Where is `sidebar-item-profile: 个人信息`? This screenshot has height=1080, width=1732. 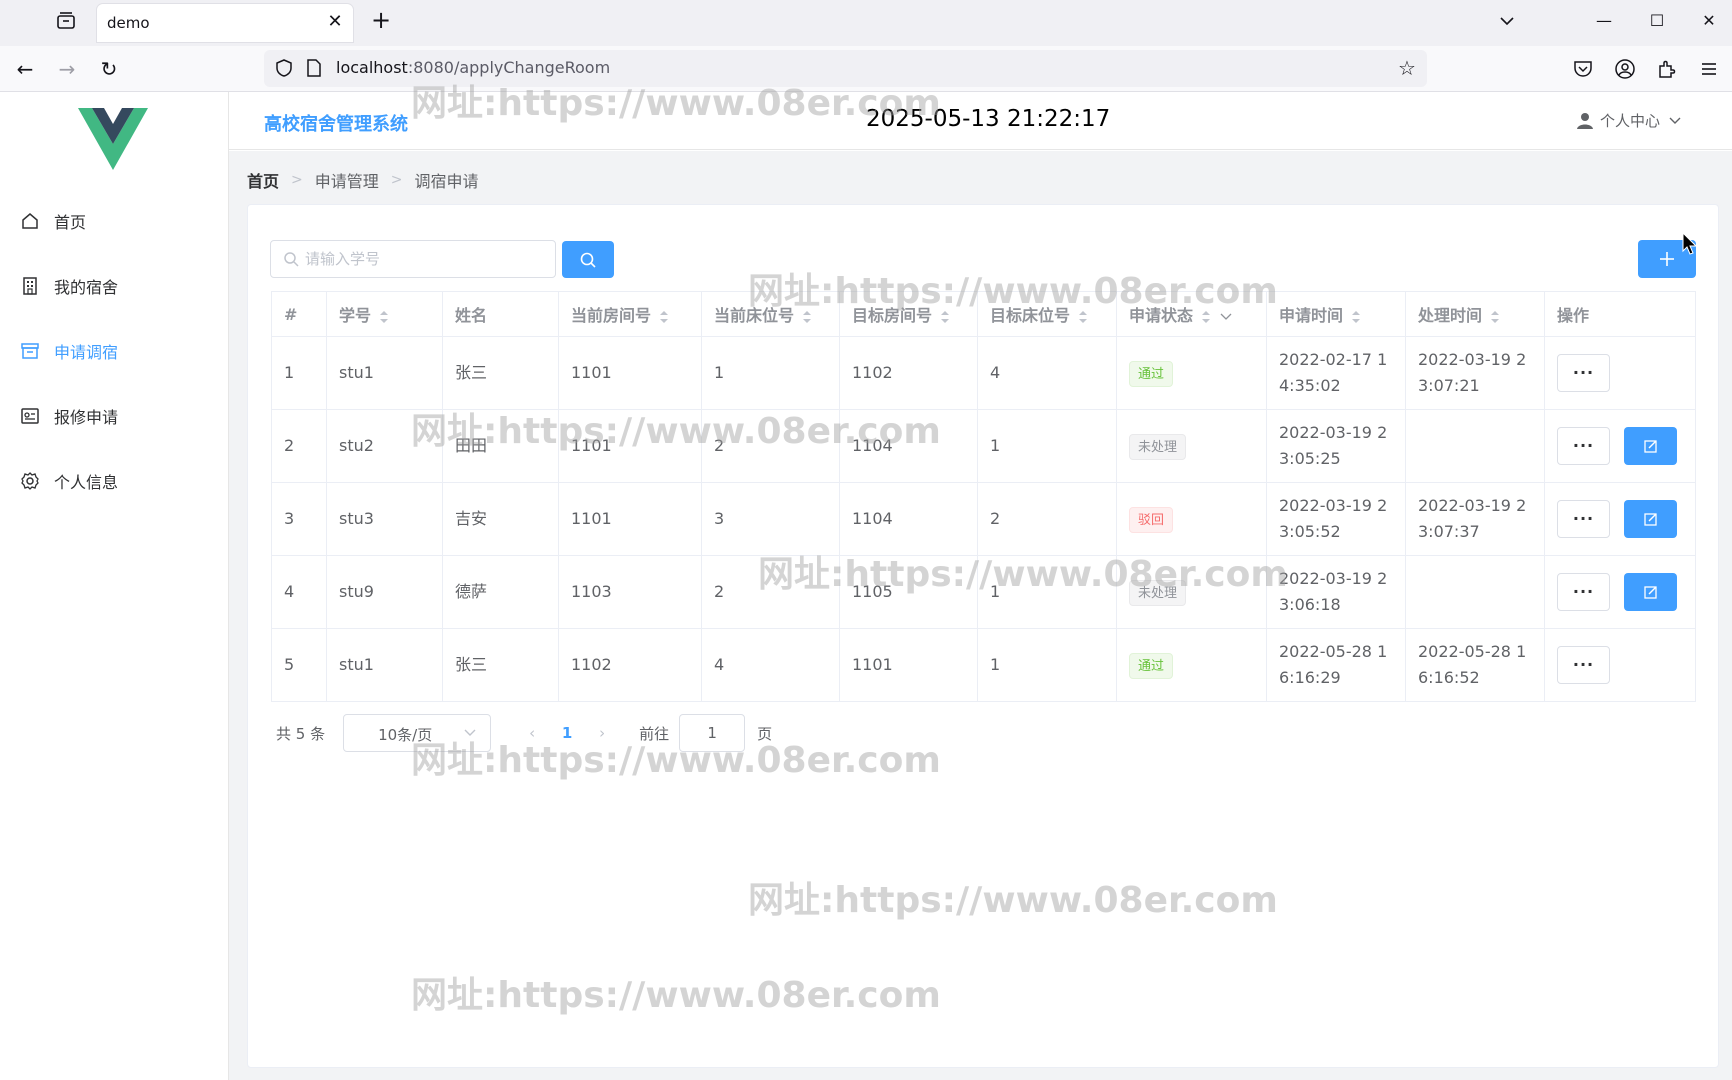 sidebar-item-profile: 个人信息 is located at coordinates (114, 481).